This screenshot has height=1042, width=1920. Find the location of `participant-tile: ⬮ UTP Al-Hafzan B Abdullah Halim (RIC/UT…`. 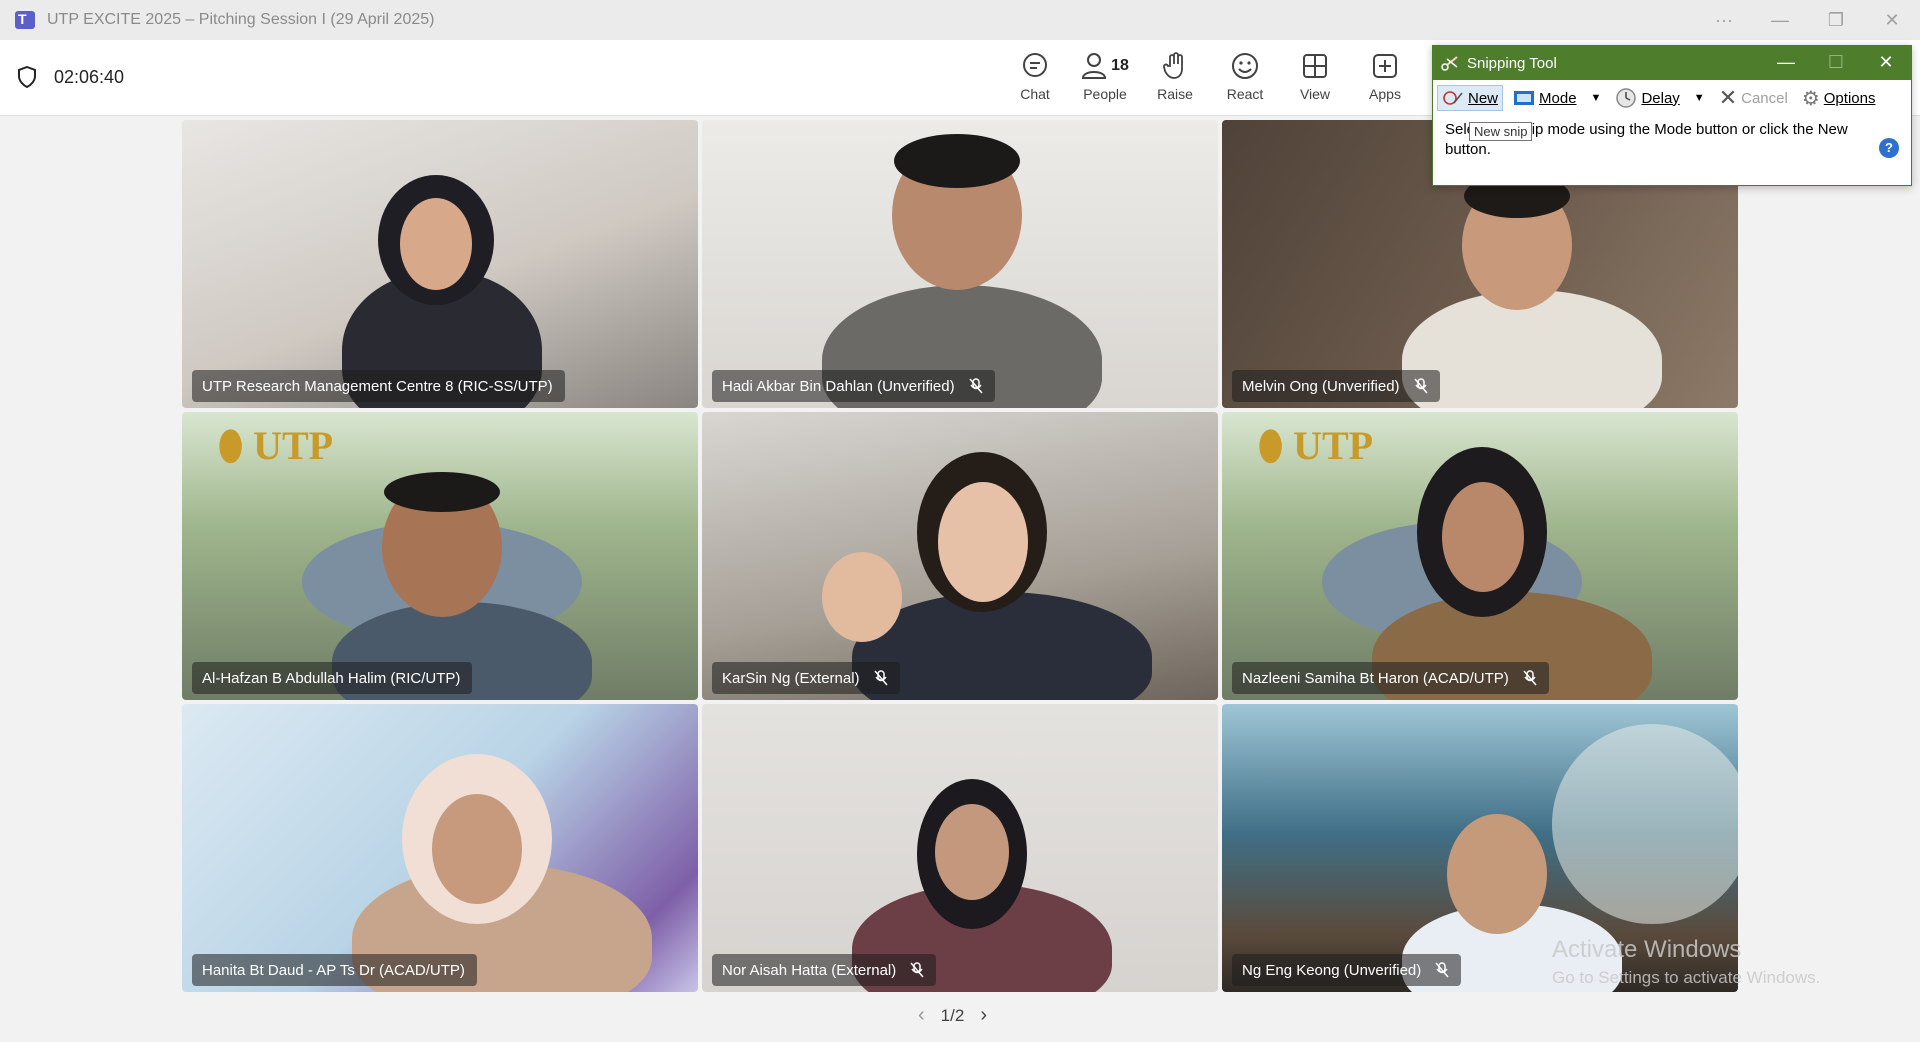

participant-tile: ⬮ UTP Al-Hafzan B Abdullah Halim (RIC/UT… is located at coordinates (440, 556).